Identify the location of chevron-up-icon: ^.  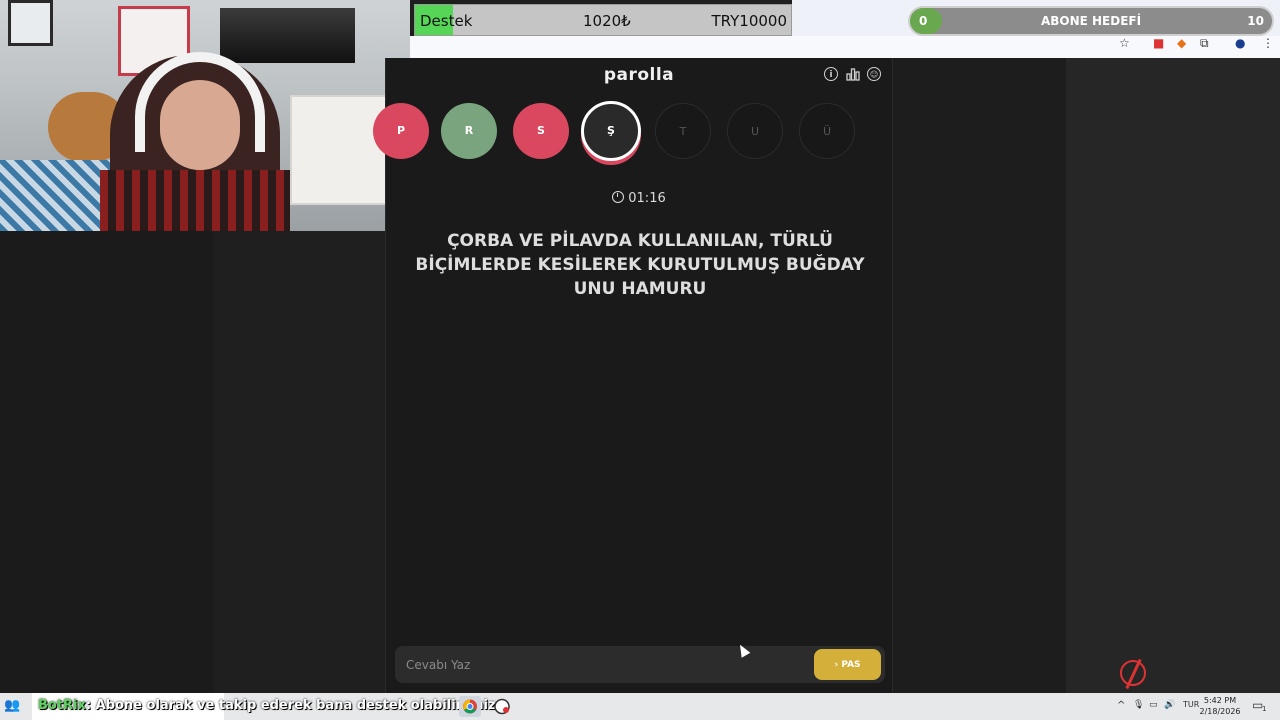
(1121, 705).